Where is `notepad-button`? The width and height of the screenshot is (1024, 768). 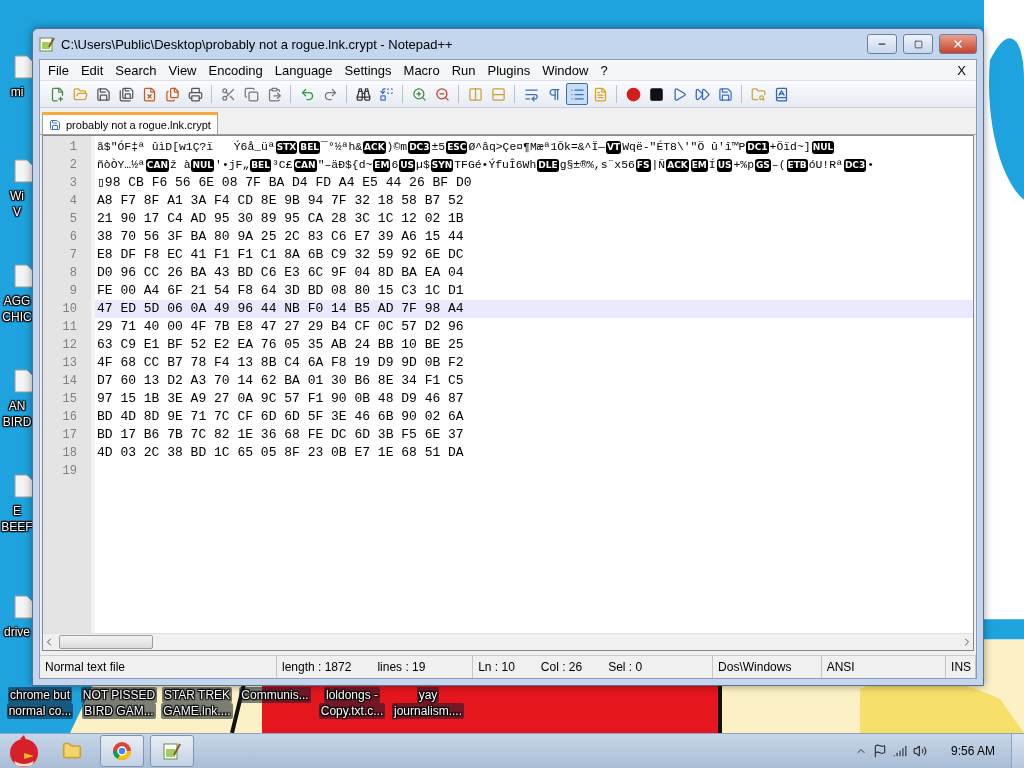
notepad-button is located at coordinates (172, 751).